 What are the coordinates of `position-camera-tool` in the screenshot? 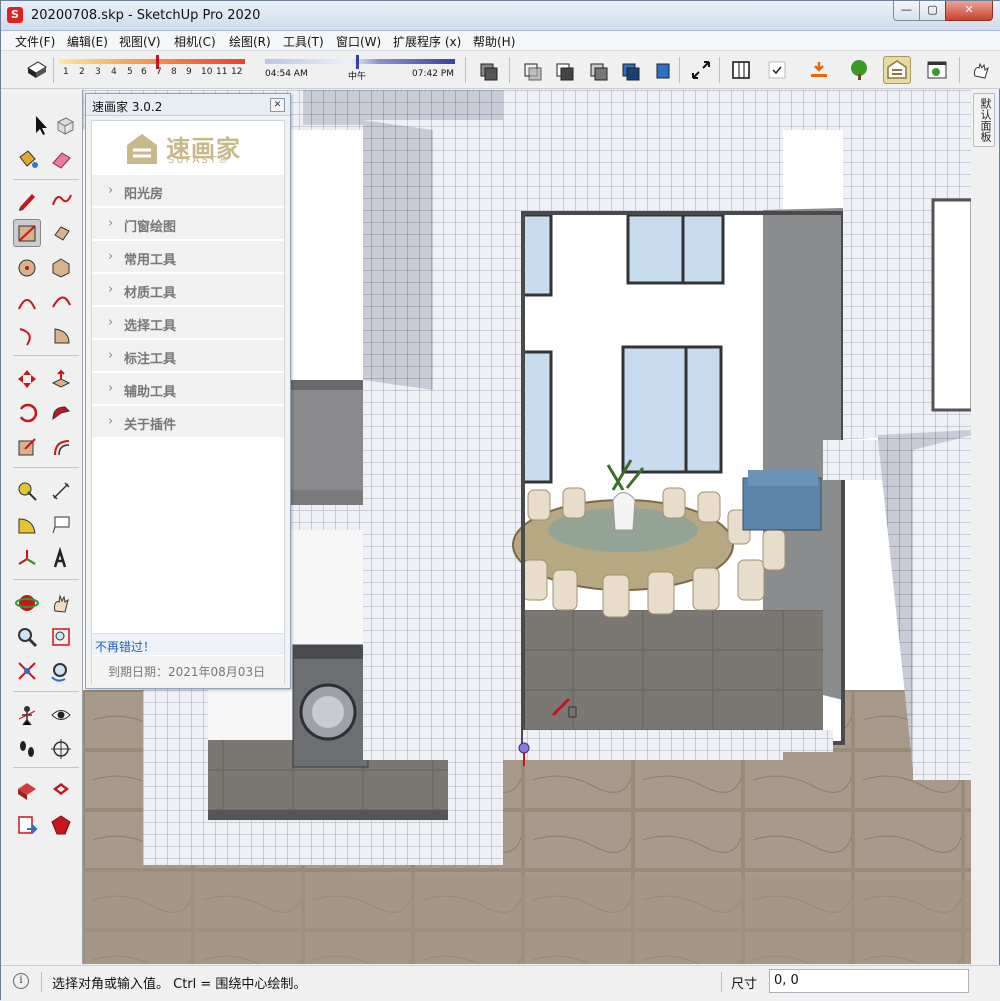 It's located at (27, 715).